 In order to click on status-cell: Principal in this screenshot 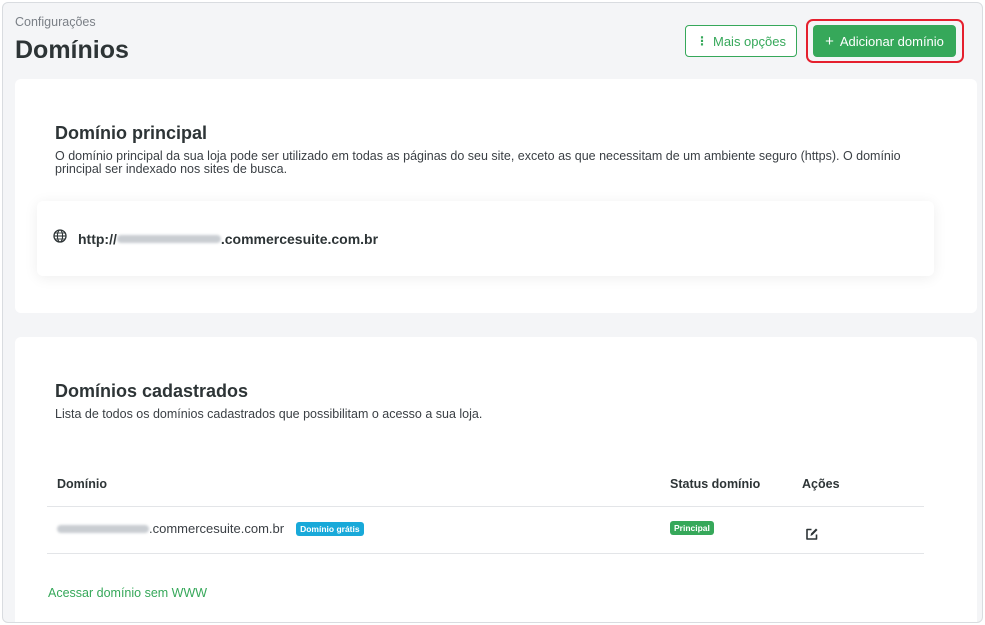, I will do `click(692, 528)`.